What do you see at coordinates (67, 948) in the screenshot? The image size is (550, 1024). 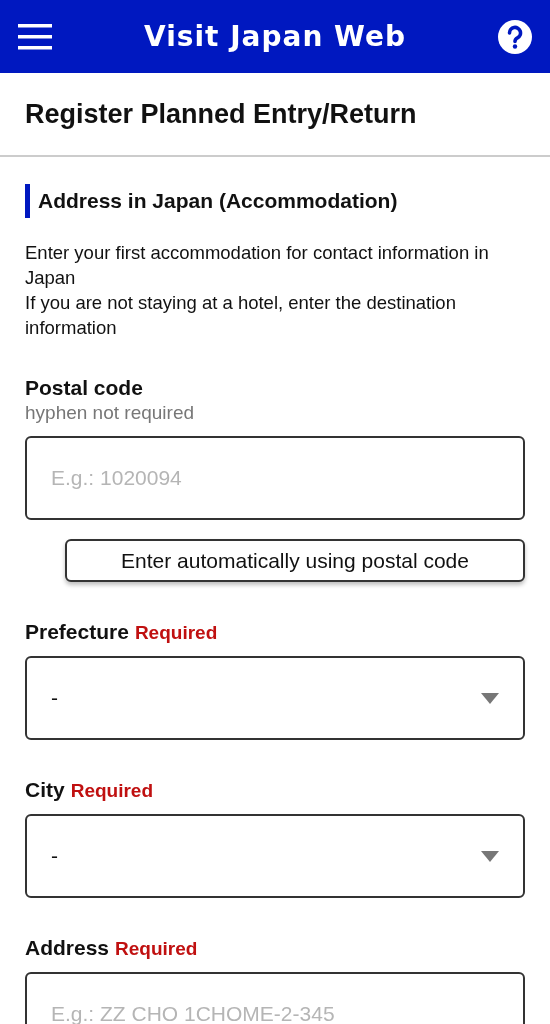 I see `field-label: Address` at bounding box center [67, 948].